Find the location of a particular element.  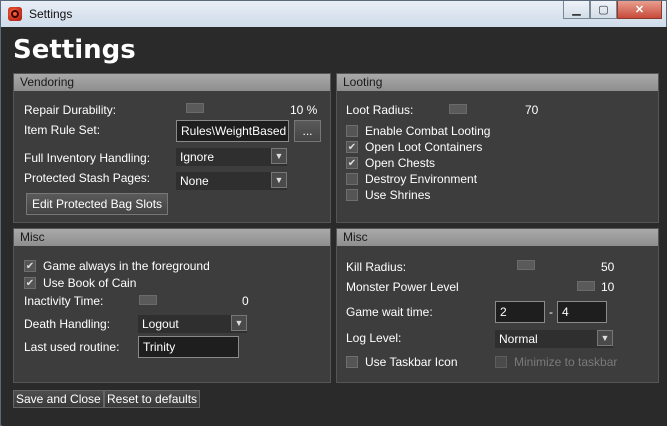

window-controls: ▁ ▢ ✕ is located at coordinates (612, 10).